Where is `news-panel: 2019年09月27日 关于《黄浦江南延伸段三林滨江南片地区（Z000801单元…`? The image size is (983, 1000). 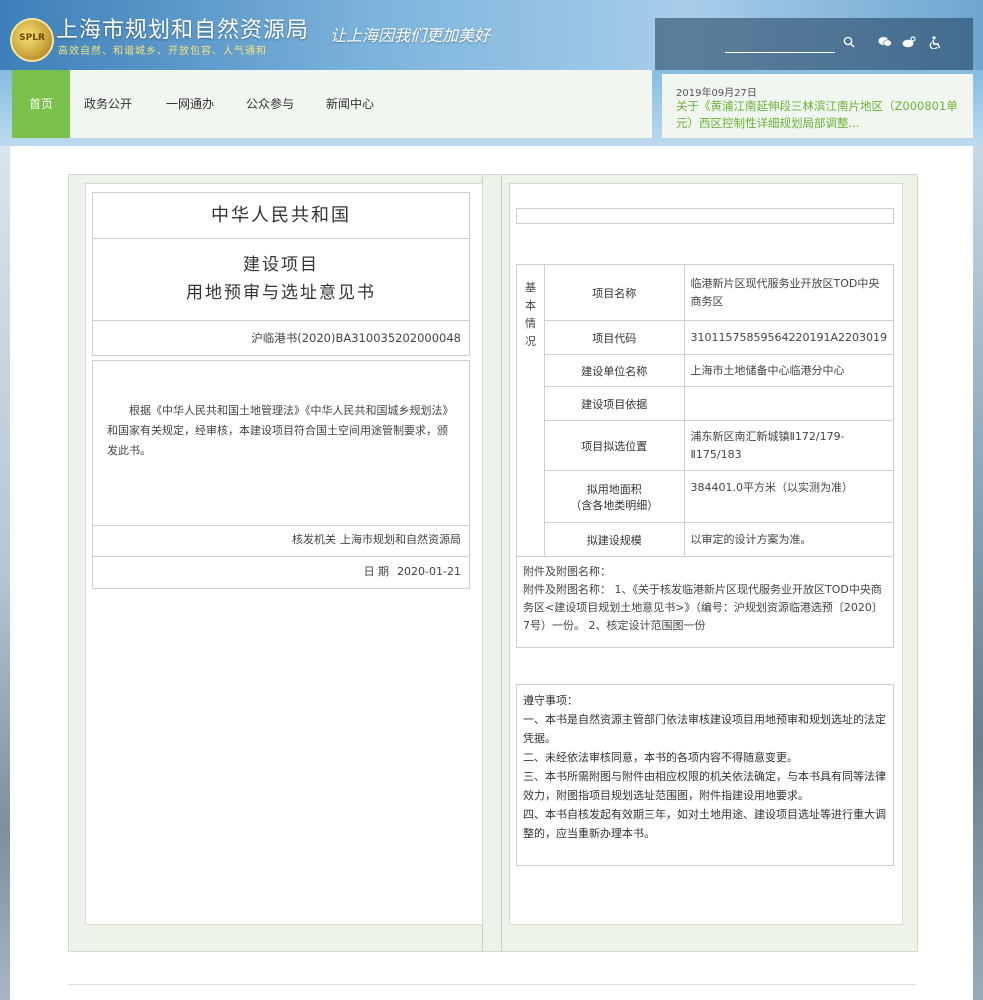
news-panel: 2019年09月27日 关于《黄浦江南延伸段三林滨江南片地区（Z000801单元… is located at coordinates (817, 106).